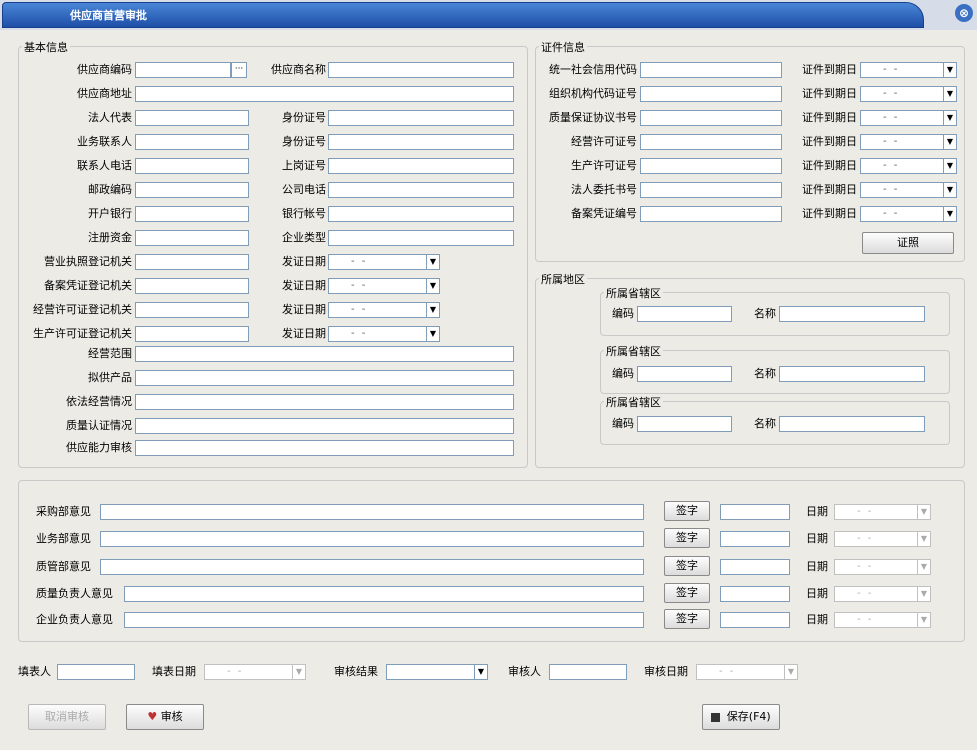 The width and height of the screenshot is (977, 750). I want to click on supply-capacity-input, so click(324, 448).